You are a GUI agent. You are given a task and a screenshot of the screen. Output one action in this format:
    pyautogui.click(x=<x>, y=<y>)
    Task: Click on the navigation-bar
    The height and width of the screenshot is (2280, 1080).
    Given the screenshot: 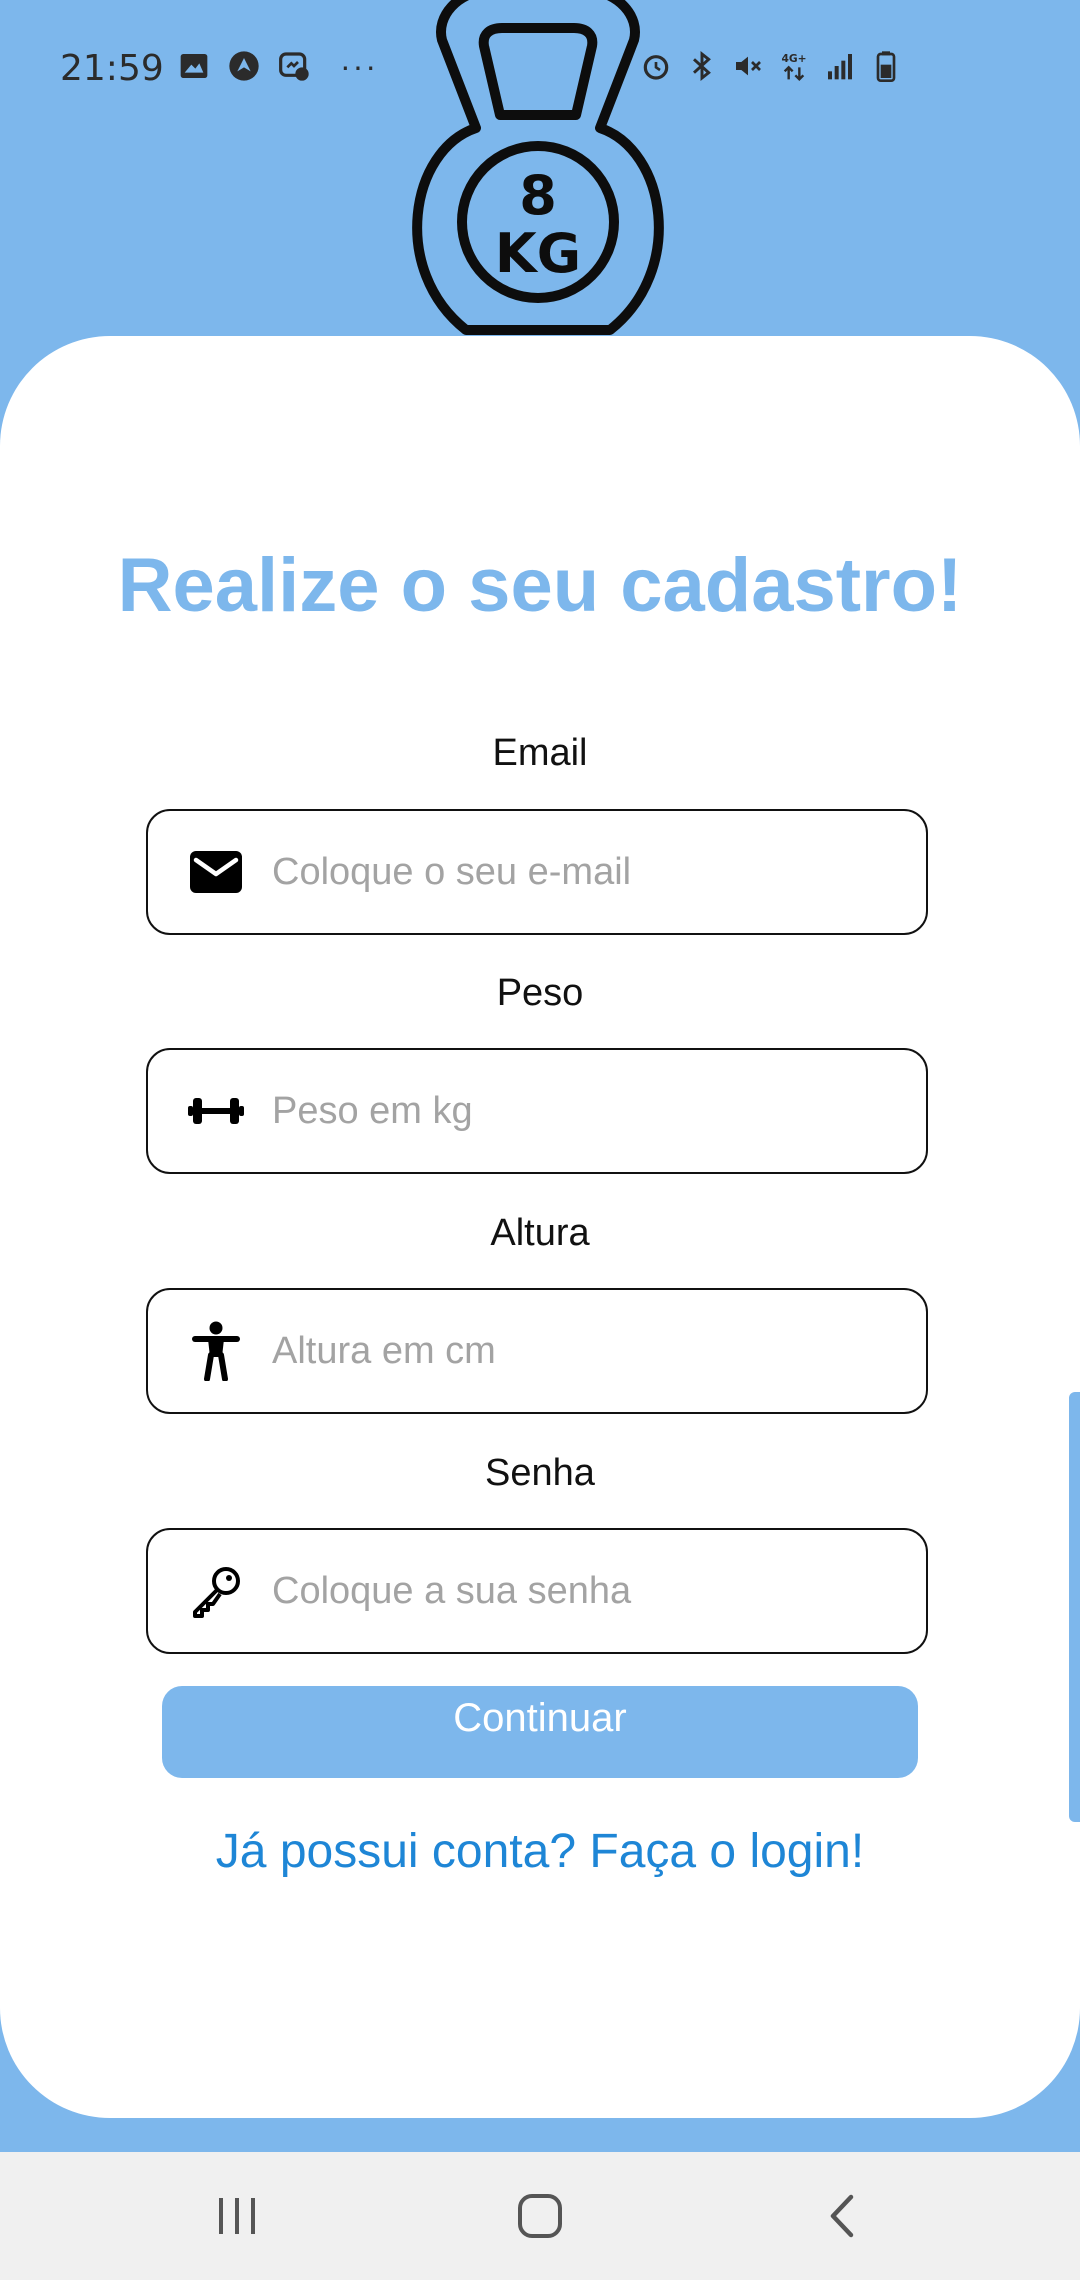 What is the action you would take?
    pyautogui.click(x=540, y=2216)
    